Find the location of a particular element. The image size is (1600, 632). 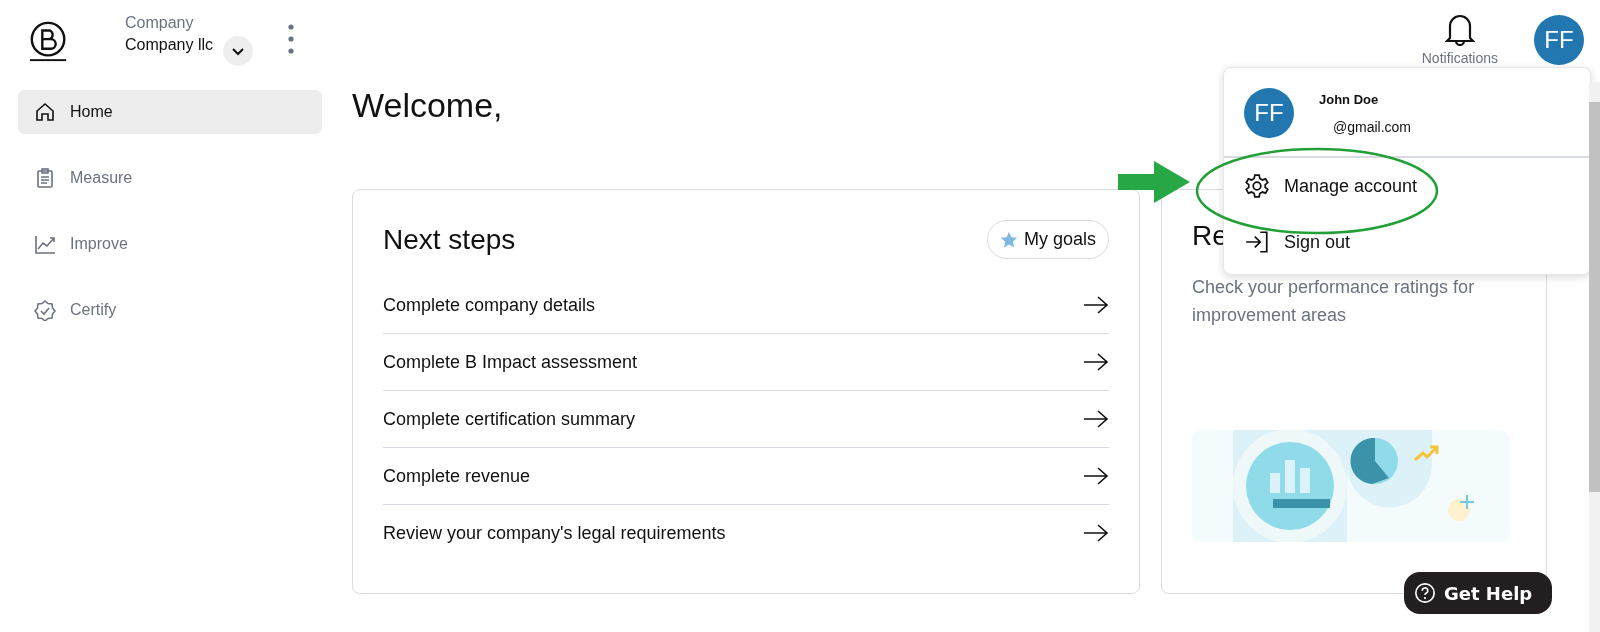

user-email: @gmail.com is located at coordinates (1371, 126).